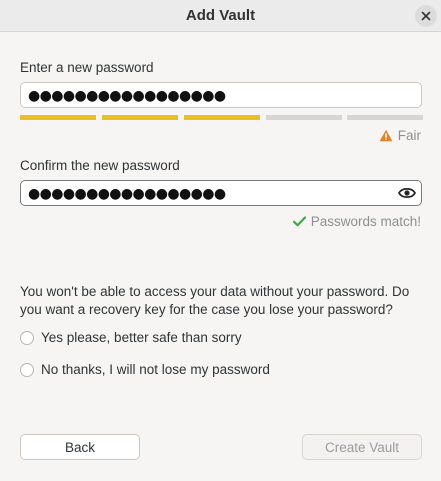 Image resolution: width=441 pixels, height=481 pixels. I want to click on recovery-option-yes: Yes please, better safe than sorry, so click(131, 337).